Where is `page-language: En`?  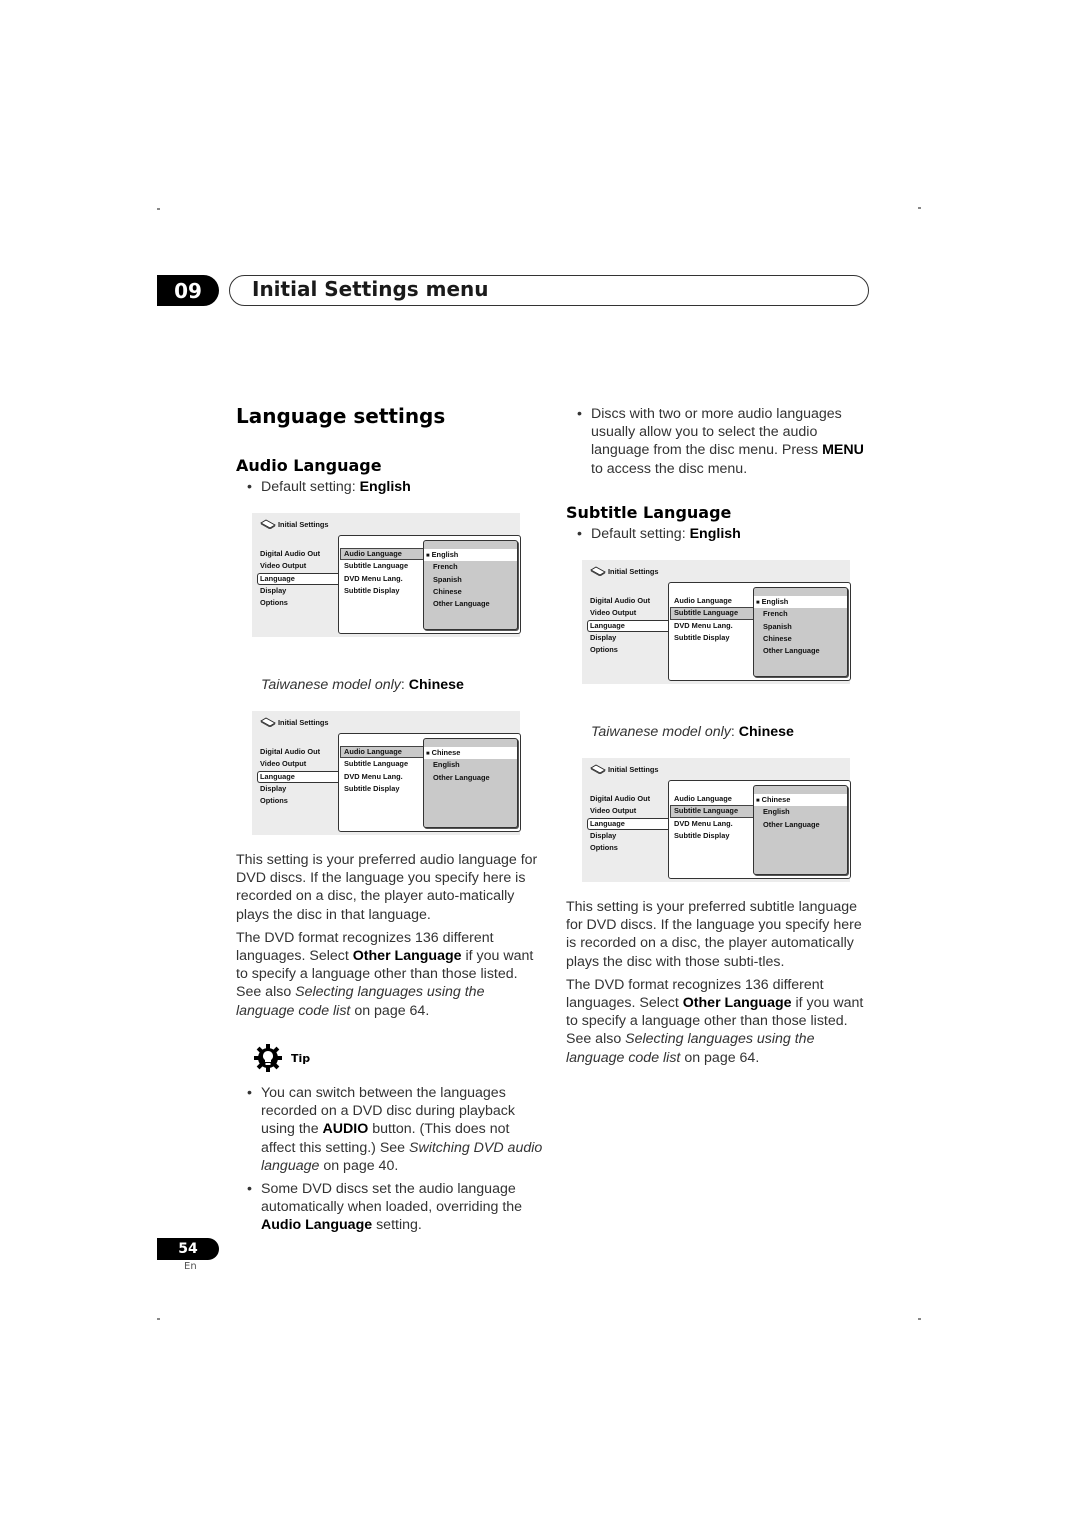
page-language: En is located at coordinates (190, 1266).